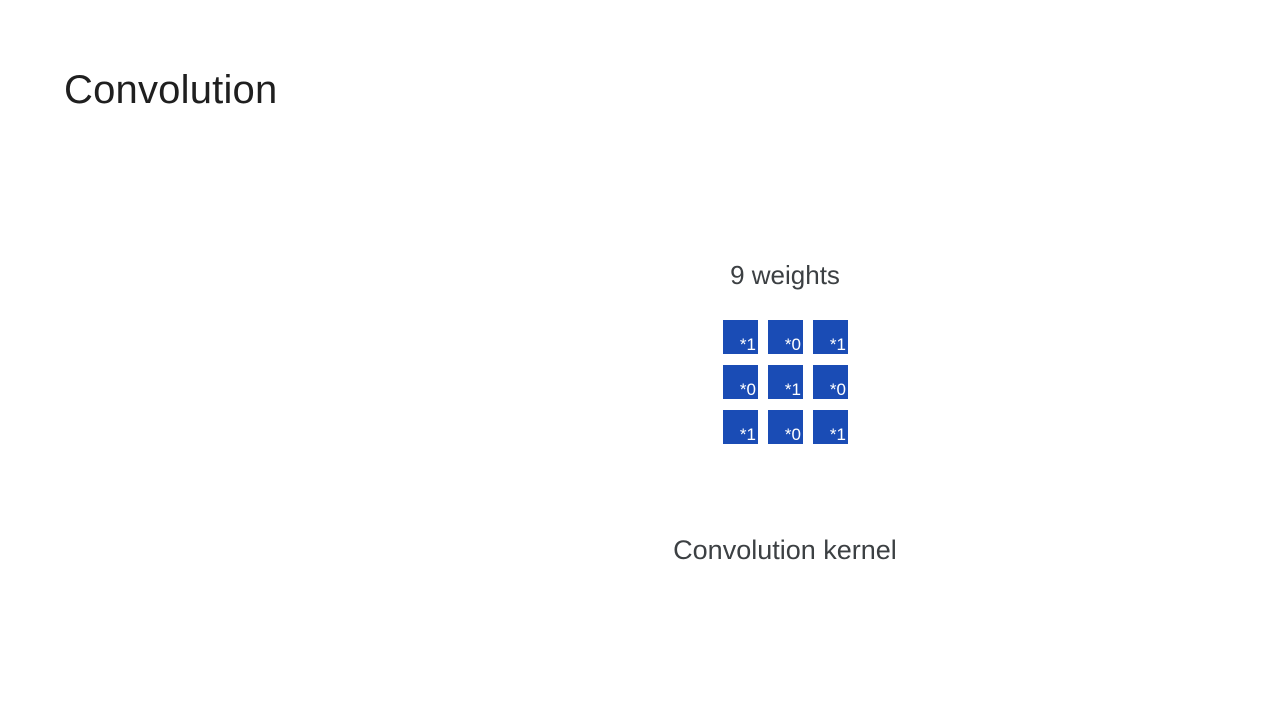  What do you see at coordinates (785, 550) in the screenshot?
I see `kernel-caption: Convolution kernel` at bounding box center [785, 550].